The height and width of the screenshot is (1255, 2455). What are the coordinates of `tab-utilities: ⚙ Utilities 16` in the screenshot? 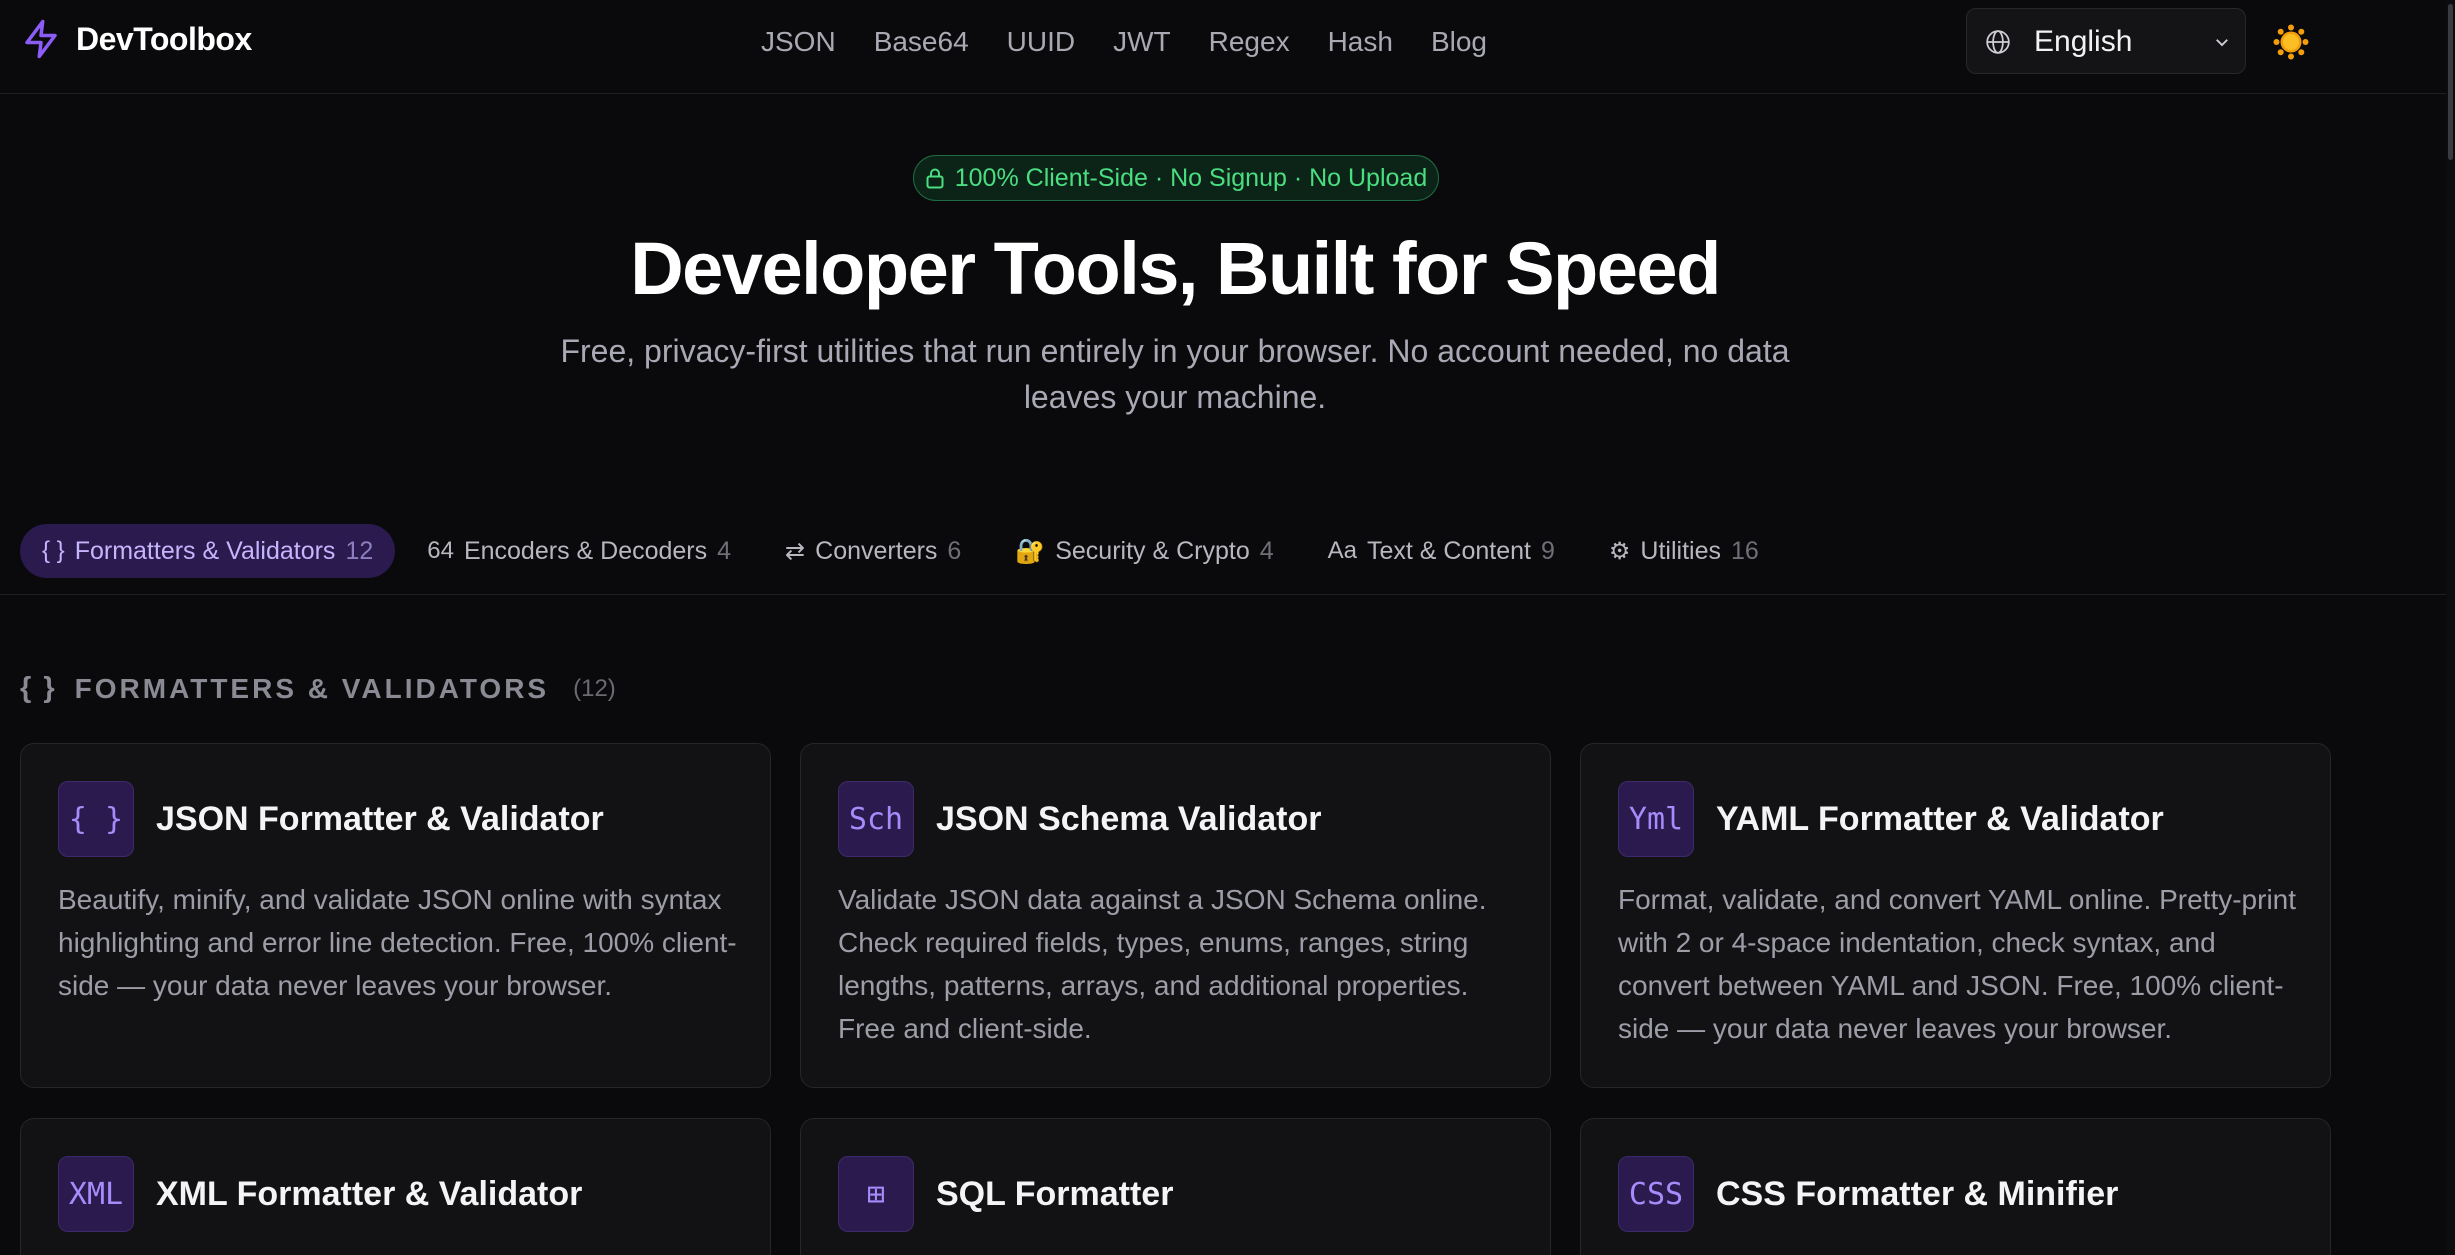 It's located at (1684, 551).